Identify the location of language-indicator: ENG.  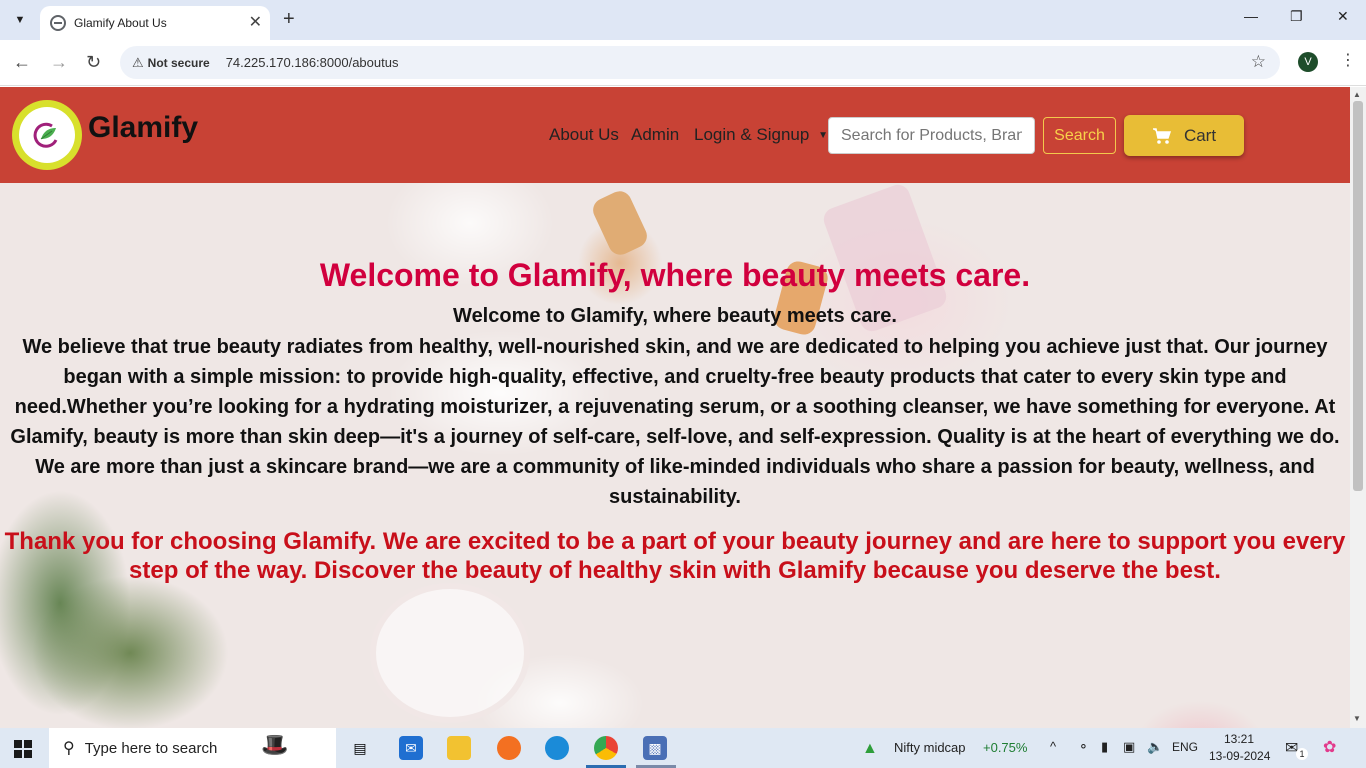
(1185, 747).